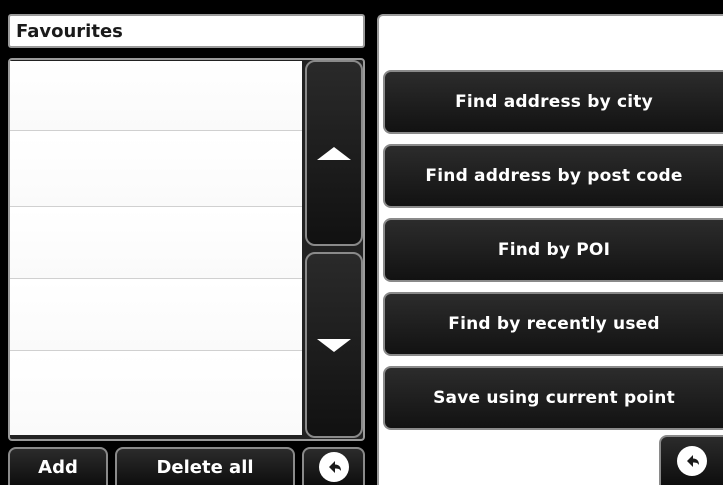 This screenshot has width=723, height=485. I want to click on triangle-down-icon, so click(334, 345).